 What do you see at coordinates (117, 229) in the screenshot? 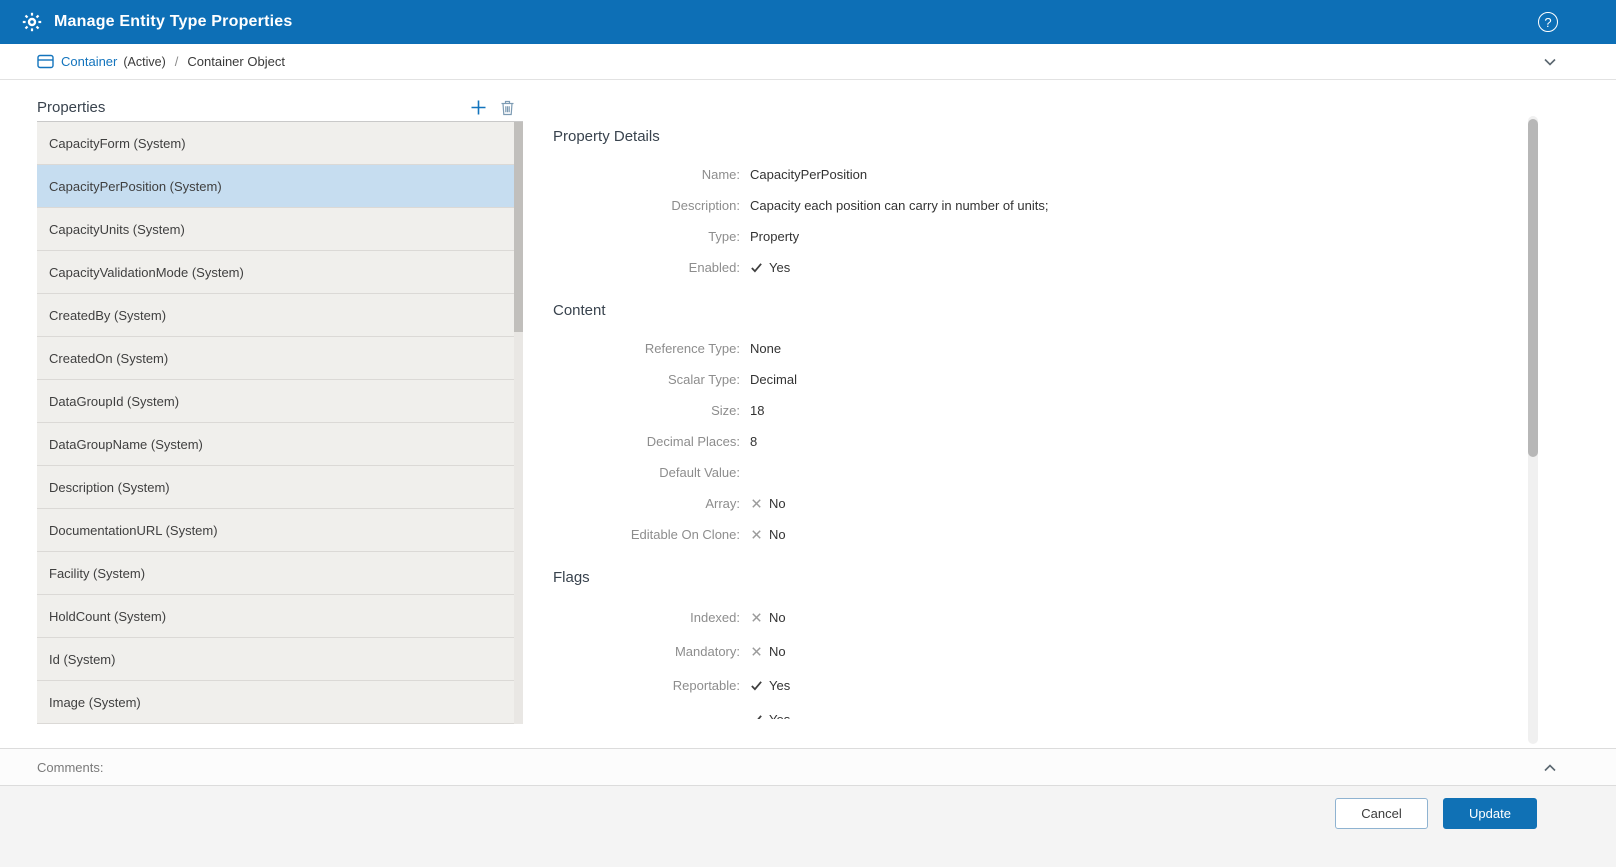
I see `list-item-label: CapacityUnits (System)` at bounding box center [117, 229].